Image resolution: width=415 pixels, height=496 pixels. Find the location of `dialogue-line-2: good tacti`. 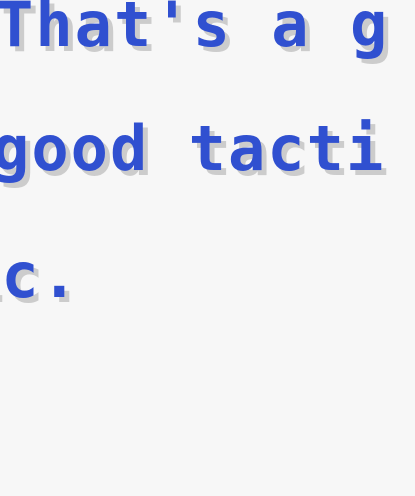

dialogue-line-2: good tacti is located at coordinates (193, 148).